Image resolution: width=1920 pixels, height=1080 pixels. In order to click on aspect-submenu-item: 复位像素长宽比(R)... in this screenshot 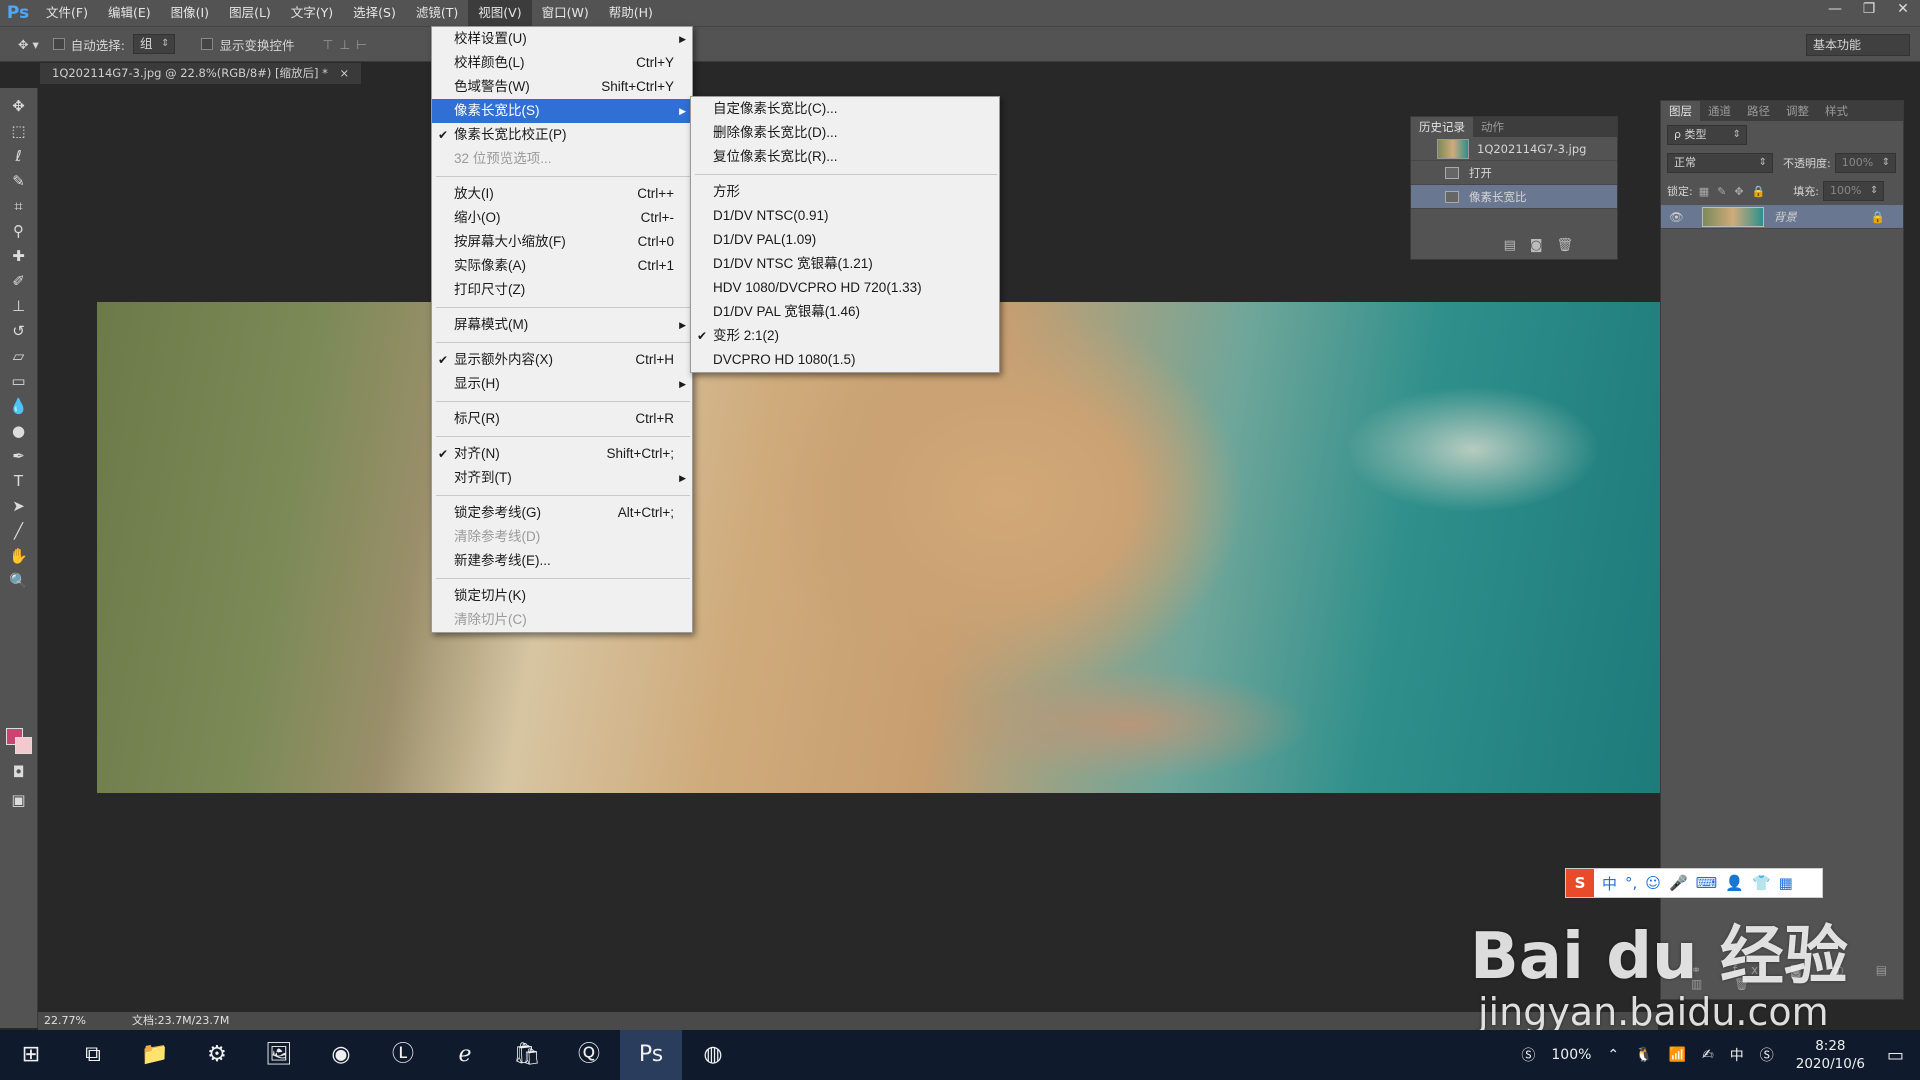, I will do `click(845, 157)`.